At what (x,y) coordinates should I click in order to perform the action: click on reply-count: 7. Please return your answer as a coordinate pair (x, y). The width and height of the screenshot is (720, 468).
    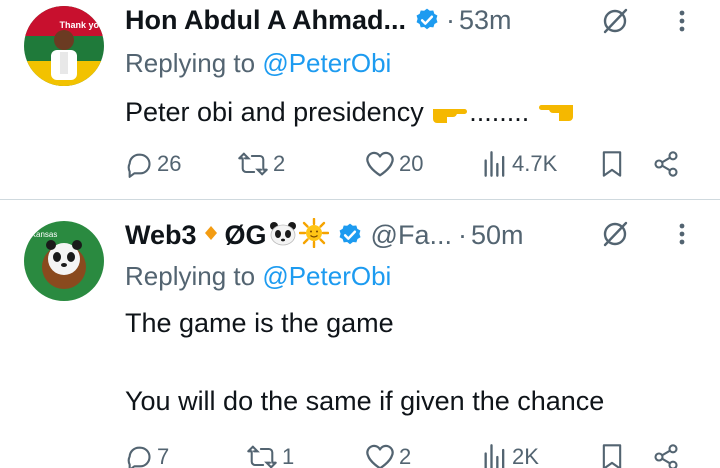
    Looking at the image, I should click on (163, 456).